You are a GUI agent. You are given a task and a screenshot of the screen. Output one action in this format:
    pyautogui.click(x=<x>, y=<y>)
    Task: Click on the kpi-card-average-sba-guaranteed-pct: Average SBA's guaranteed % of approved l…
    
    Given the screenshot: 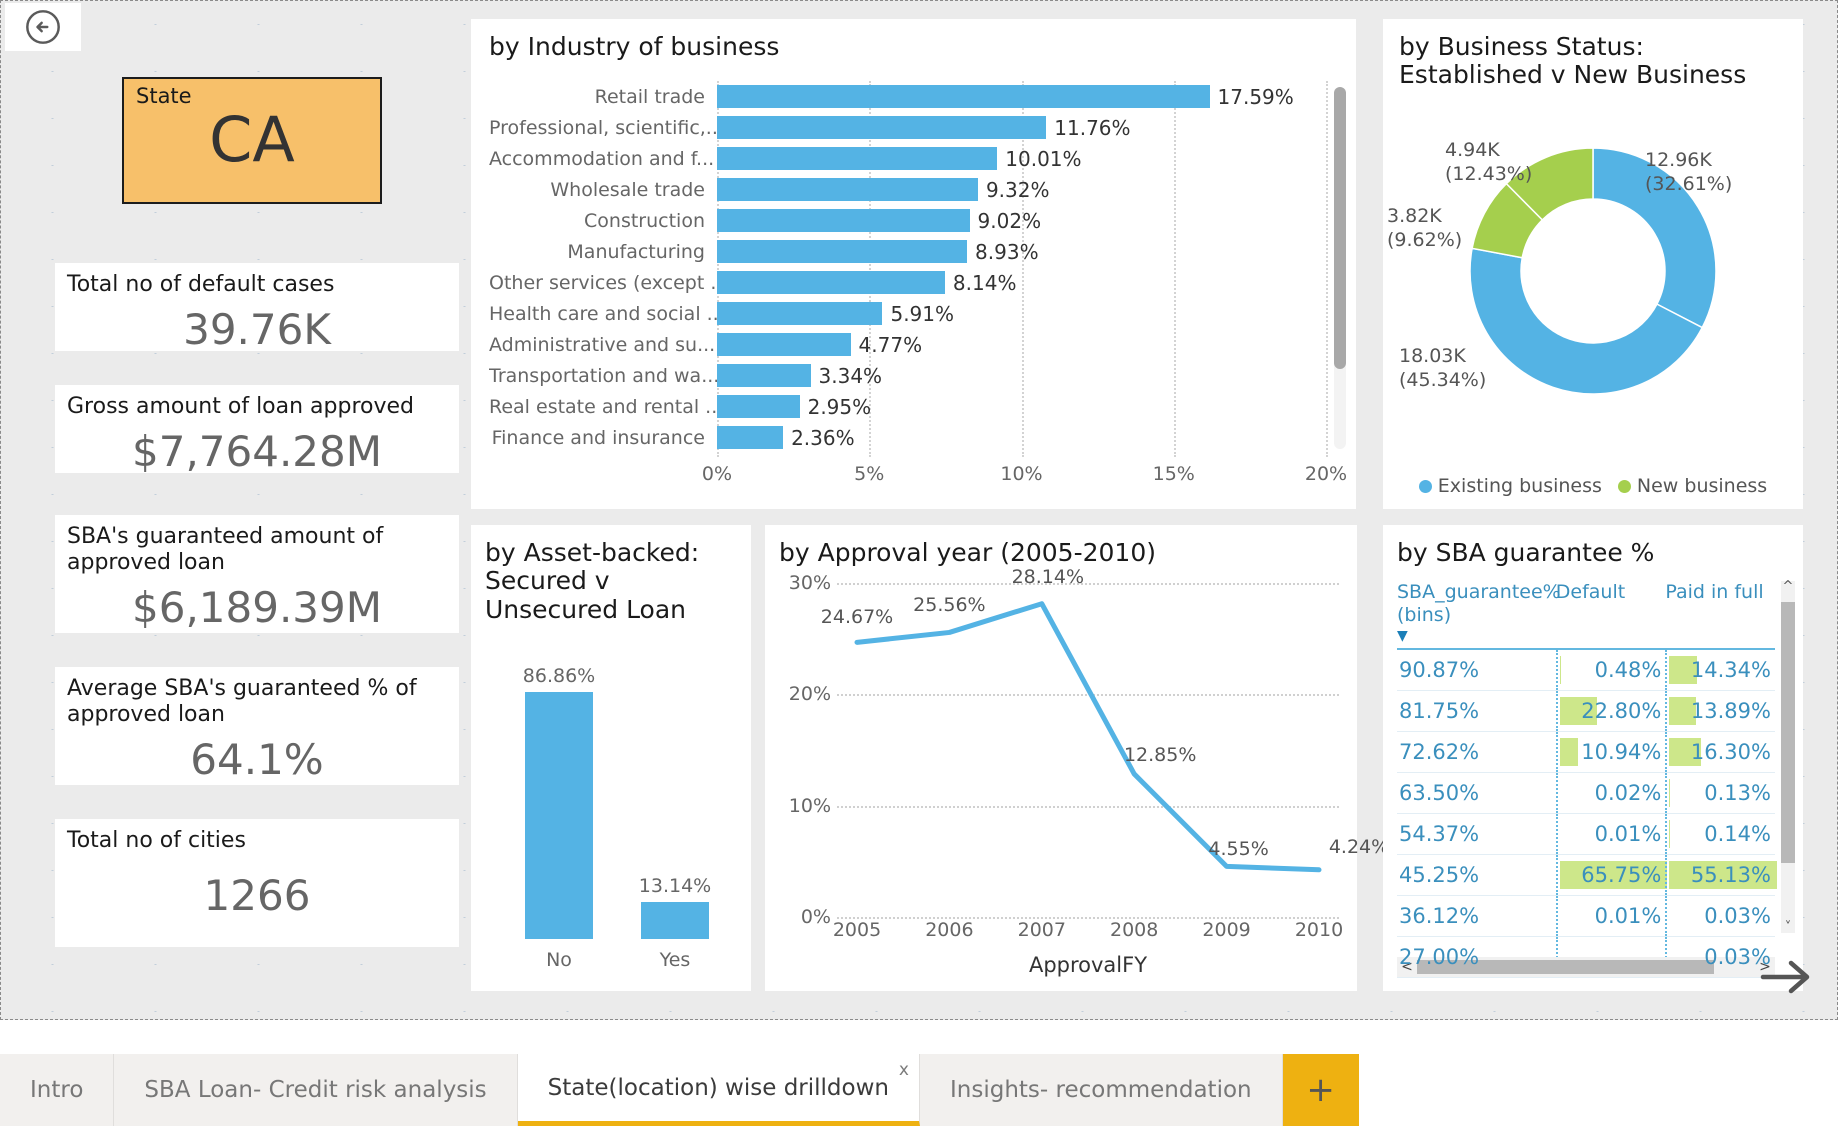 What is the action you would take?
    pyautogui.click(x=257, y=726)
    